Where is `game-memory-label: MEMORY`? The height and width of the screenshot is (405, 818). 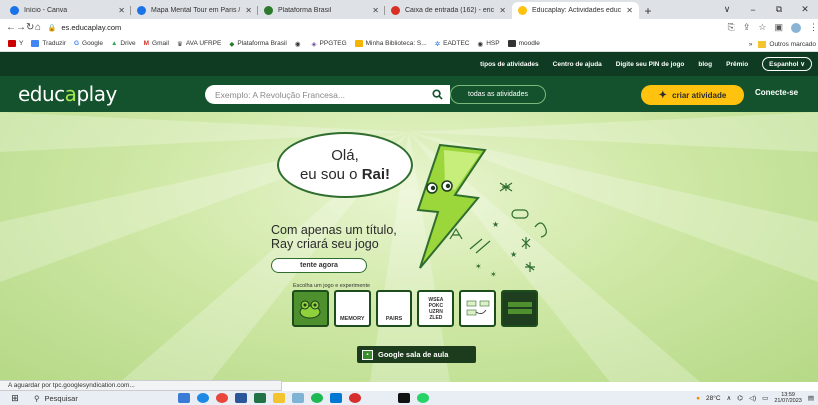 game-memory-label: MEMORY is located at coordinates (352, 319).